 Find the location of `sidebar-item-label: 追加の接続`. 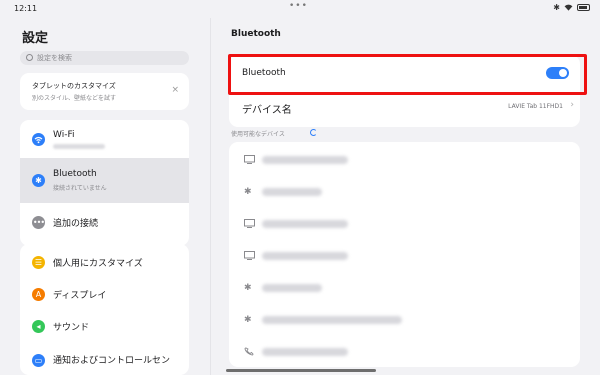

sidebar-item-label: 追加の接続 is located at coordinates (76, 224).